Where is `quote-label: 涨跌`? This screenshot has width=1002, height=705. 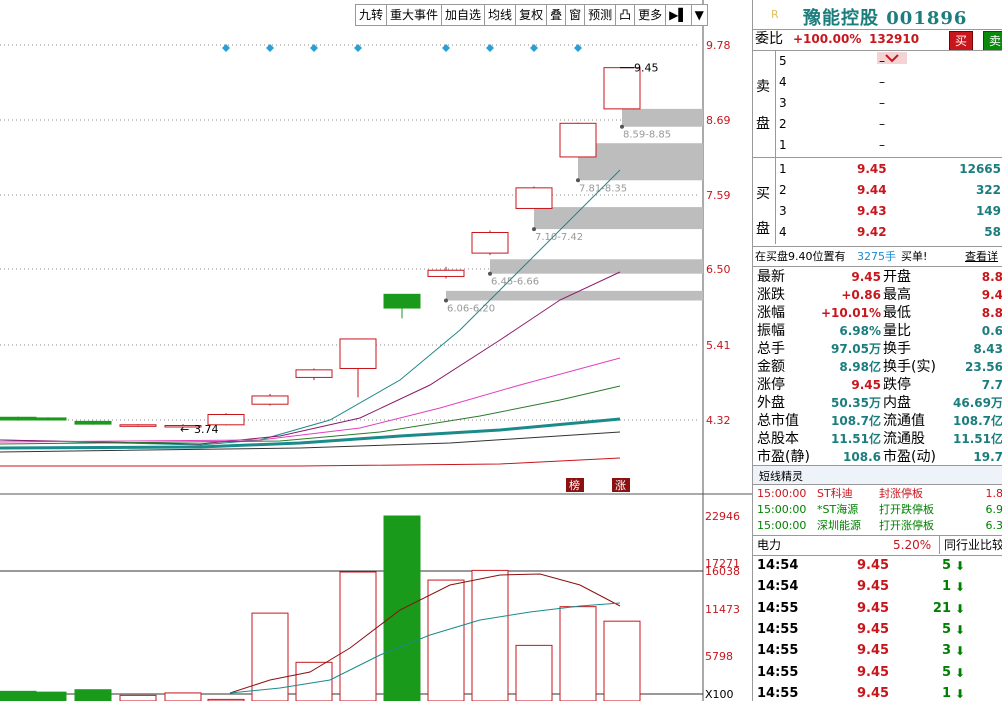
quote-label: 涨跌 is located at coordinates (771, 295).